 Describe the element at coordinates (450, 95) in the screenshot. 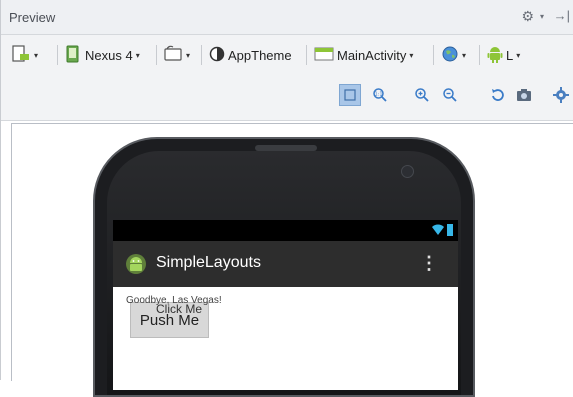

I see `zoom-out-icon` at that location.